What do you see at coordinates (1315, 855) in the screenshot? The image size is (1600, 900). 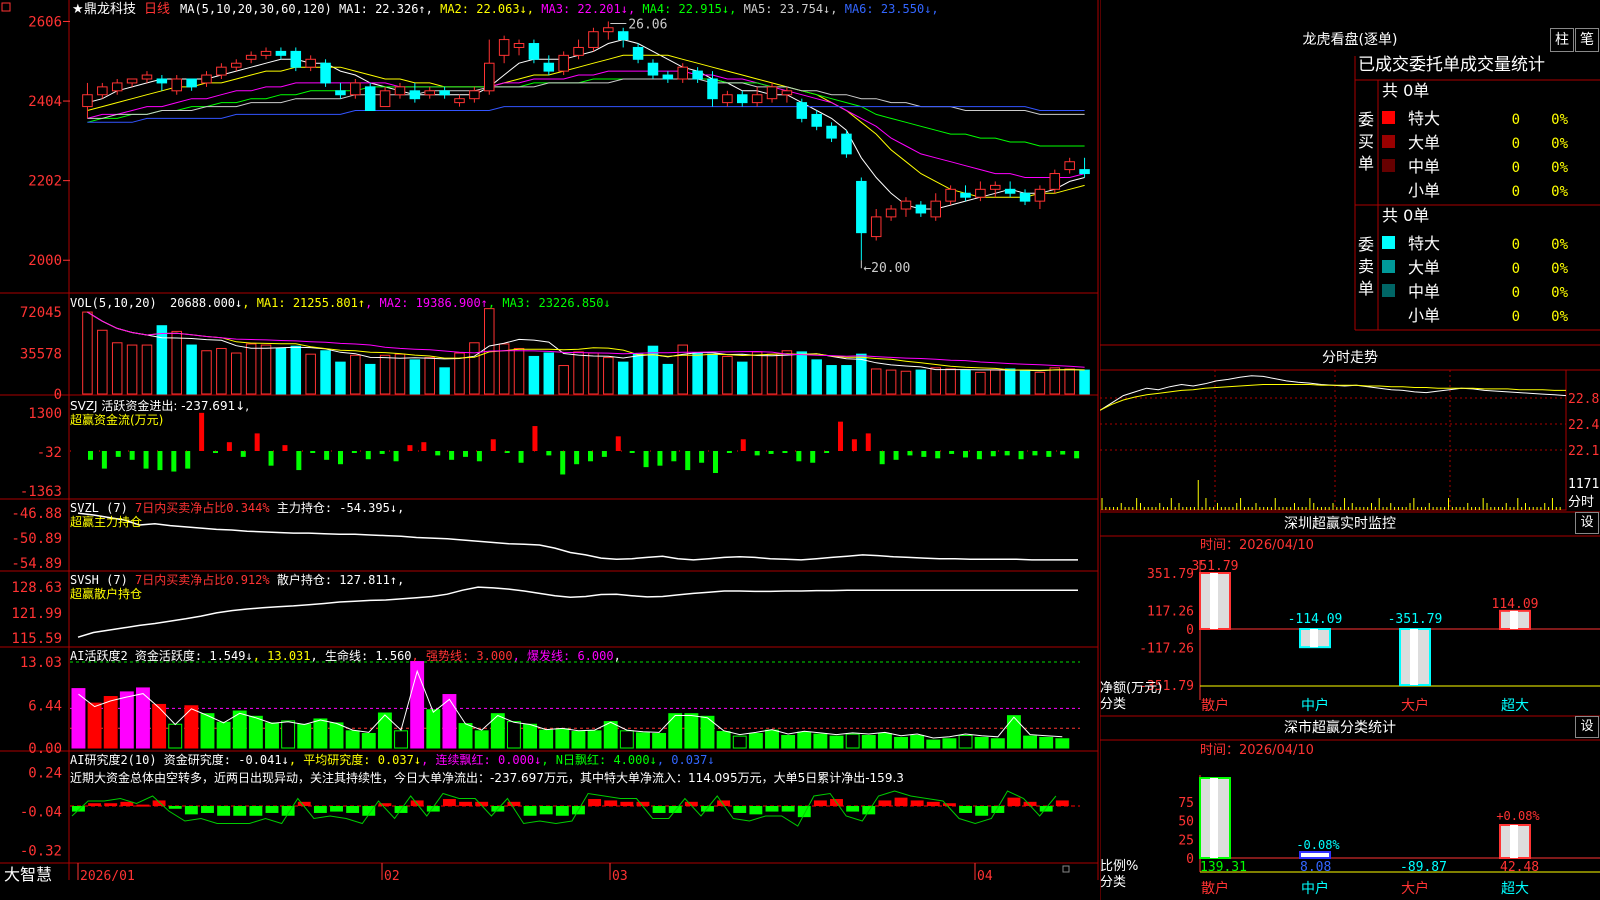 I see `sz-class-bar-body` at bounding box center [1315, 855].